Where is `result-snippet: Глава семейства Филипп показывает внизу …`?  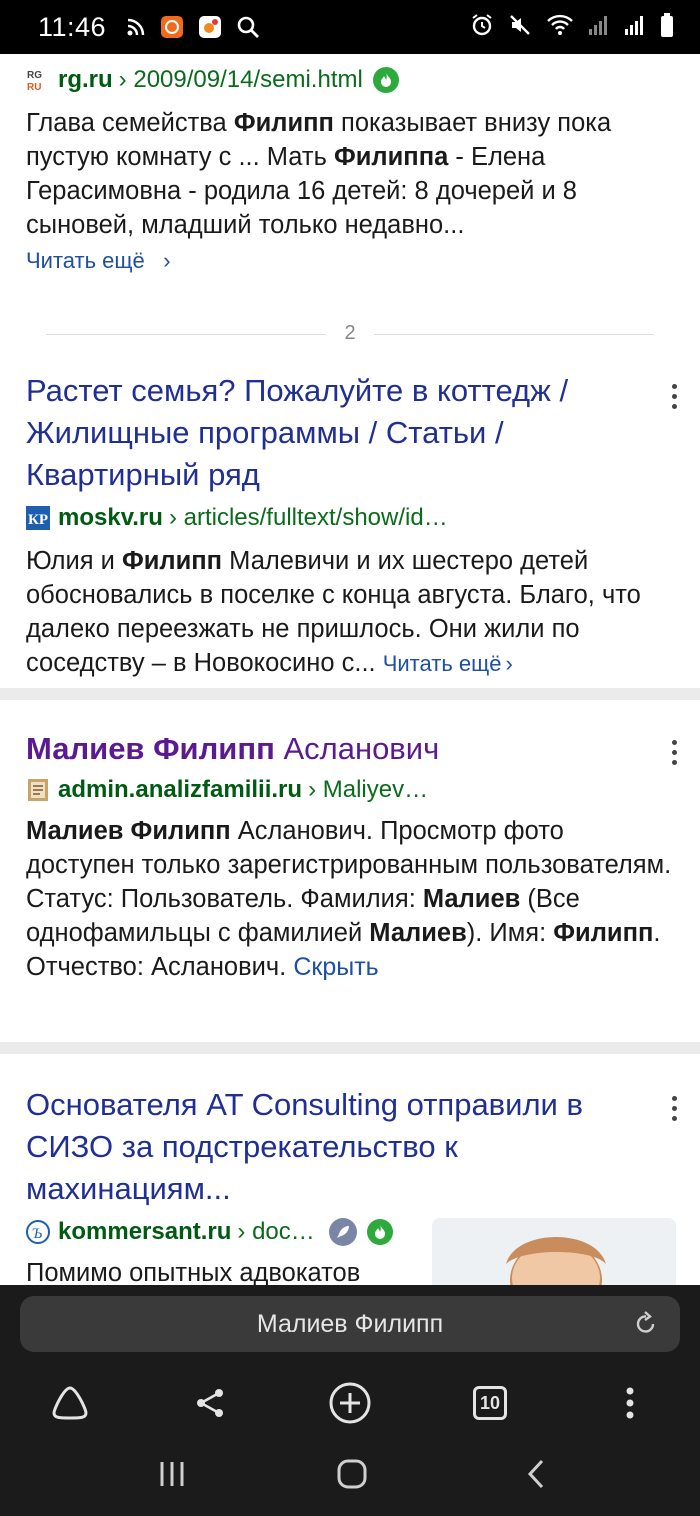 result-snippet: Глава семейства Филипп показывает внизу … is located at coordinates (350, 174).